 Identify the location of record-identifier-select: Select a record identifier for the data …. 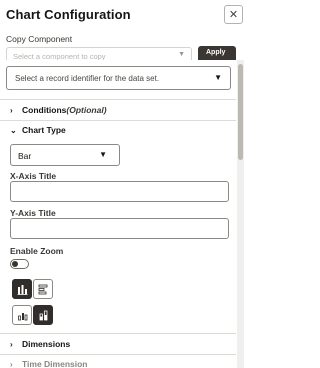
(118, 78).